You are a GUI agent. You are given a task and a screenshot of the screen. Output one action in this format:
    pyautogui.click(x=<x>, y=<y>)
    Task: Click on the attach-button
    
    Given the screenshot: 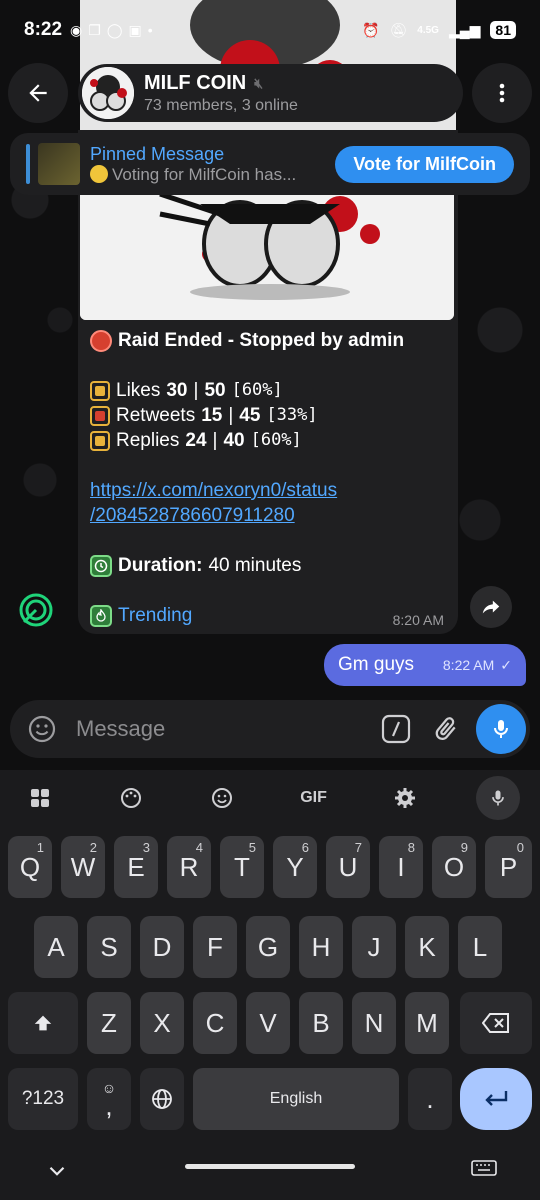 What is the action you would take?
    pyautogui.click(x=446, y=729)
    